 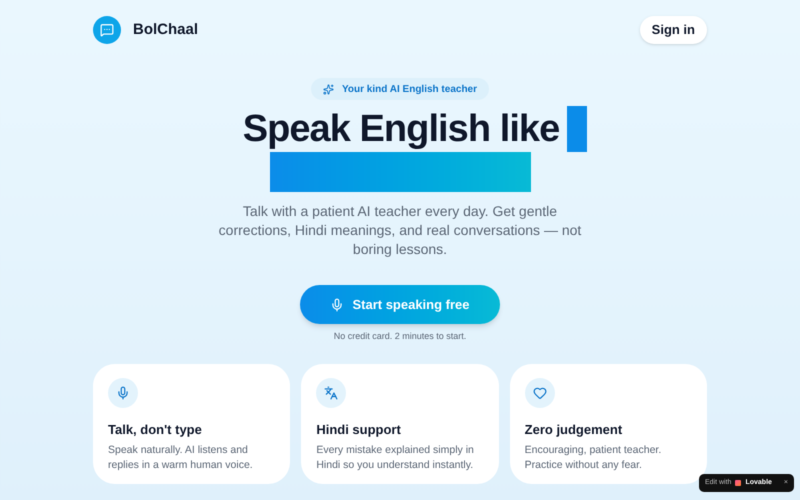 I want to click on brand-name: BolChaal, so click(x=165, y=30).